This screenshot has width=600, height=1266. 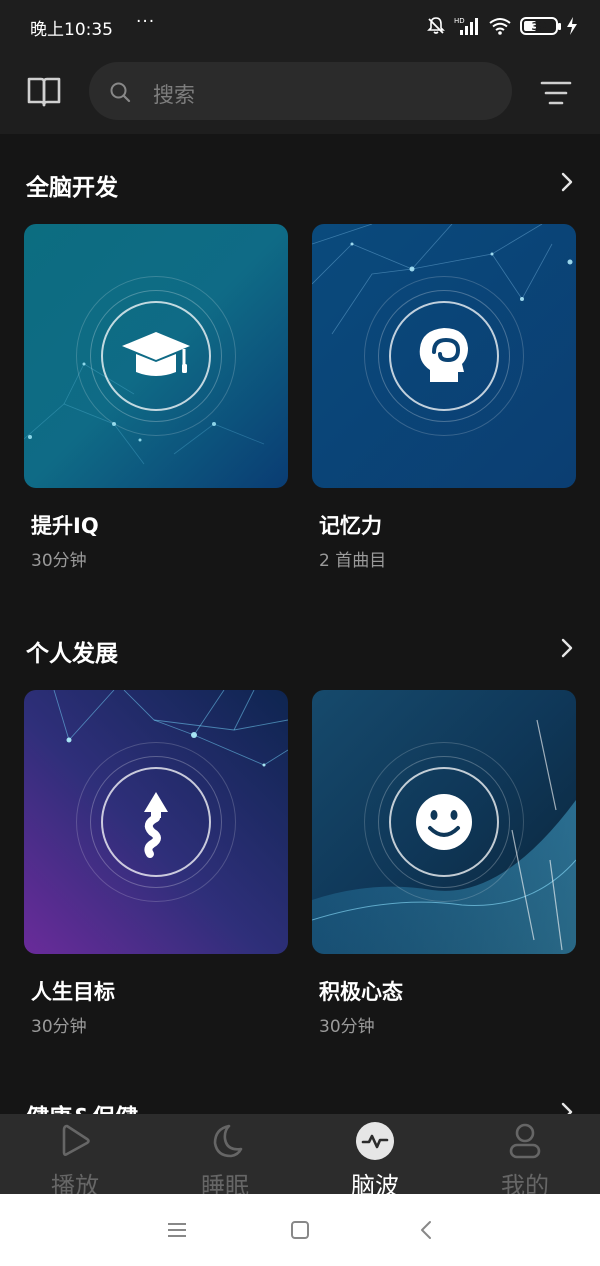 I want to click on card-life-goal, so click(x=156, y=822).